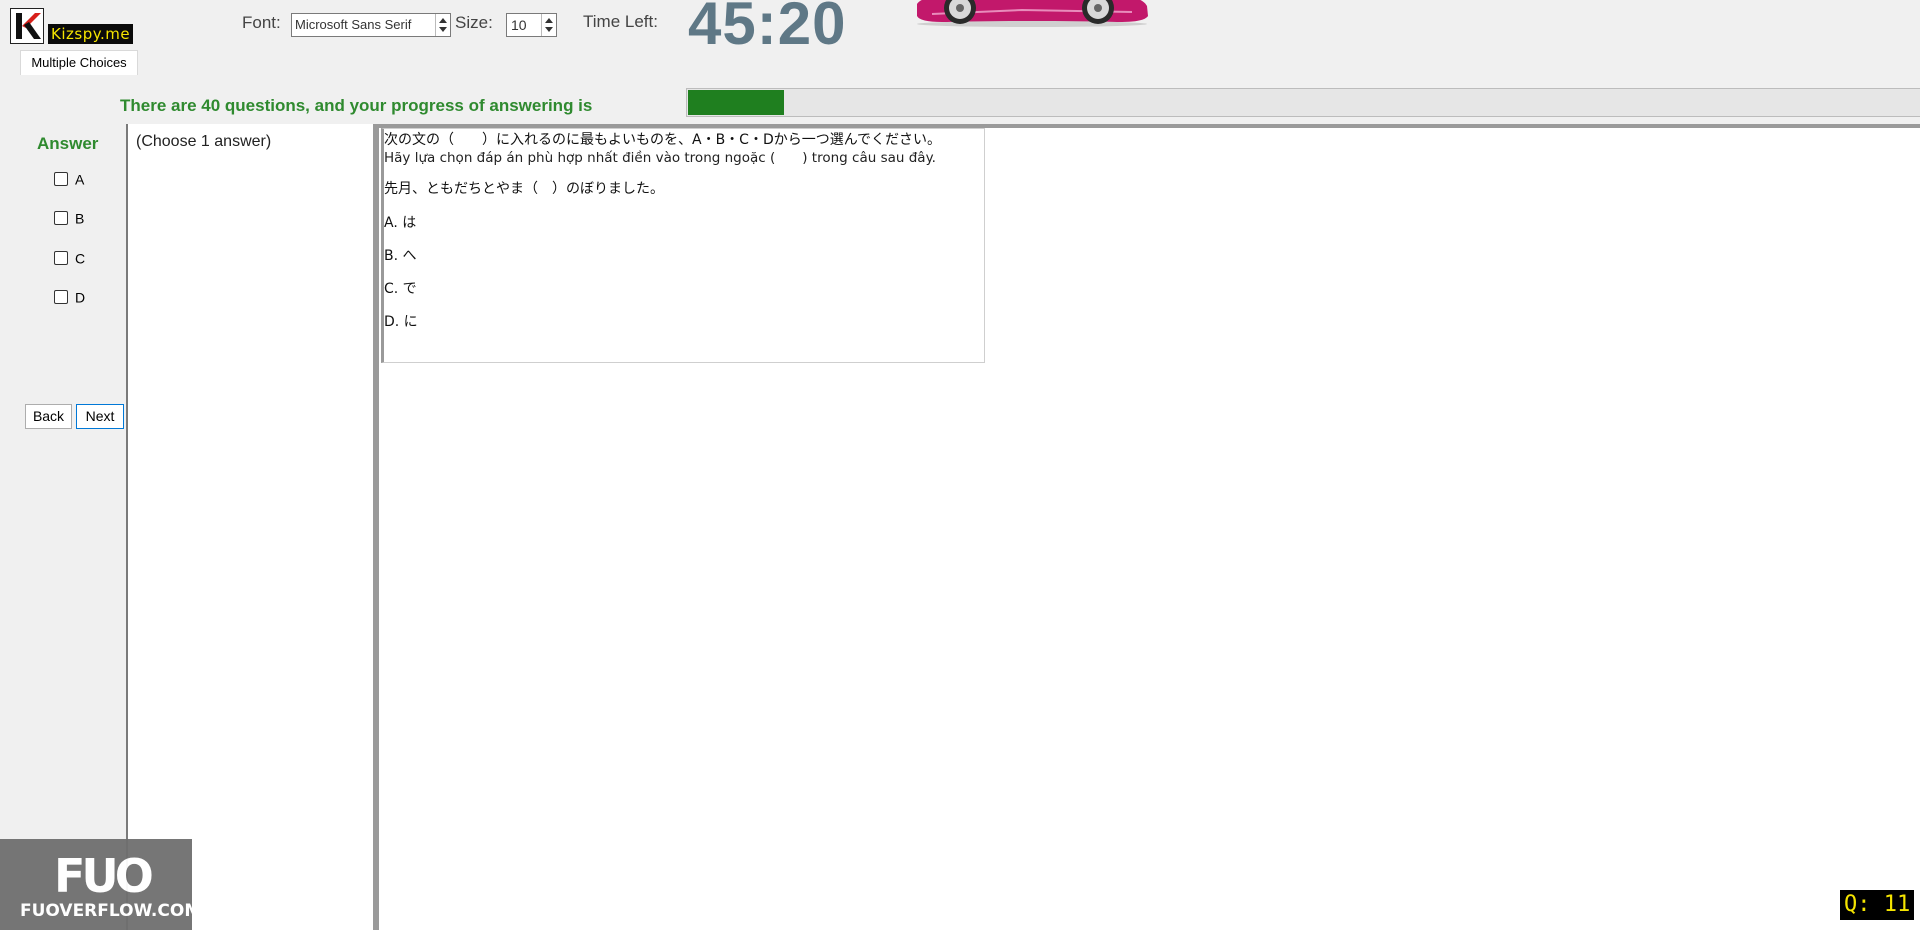  Describe the element at coordinates (61, 179) in the screenshot. I see `checkbox-a` at that location.